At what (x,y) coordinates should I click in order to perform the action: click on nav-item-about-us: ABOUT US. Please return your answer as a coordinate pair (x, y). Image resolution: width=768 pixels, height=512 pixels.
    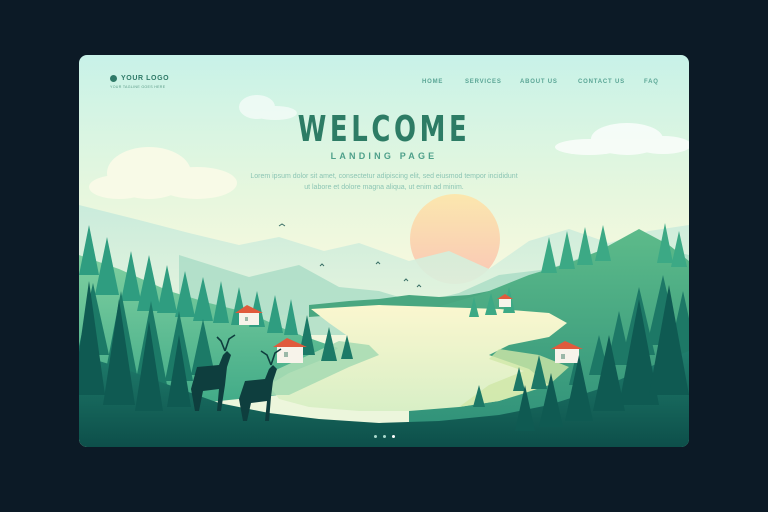
    Looking at the image, I should click on (539, 82).